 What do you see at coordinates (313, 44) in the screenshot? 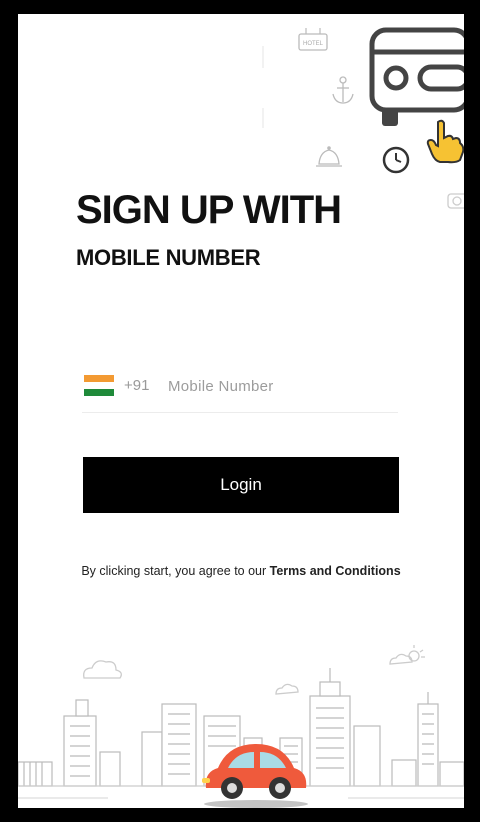
I see `hotel-sign-text: HOTEL` at bounding box center [313, 44].